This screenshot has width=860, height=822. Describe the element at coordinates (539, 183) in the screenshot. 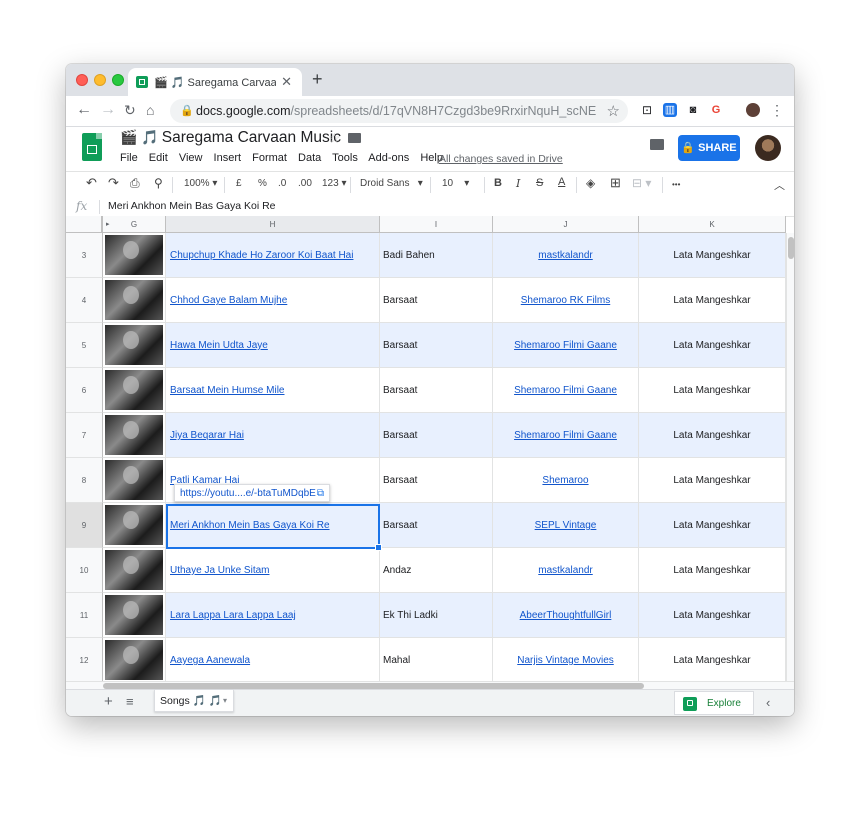

I see `strikethrough-button: S` at that location.